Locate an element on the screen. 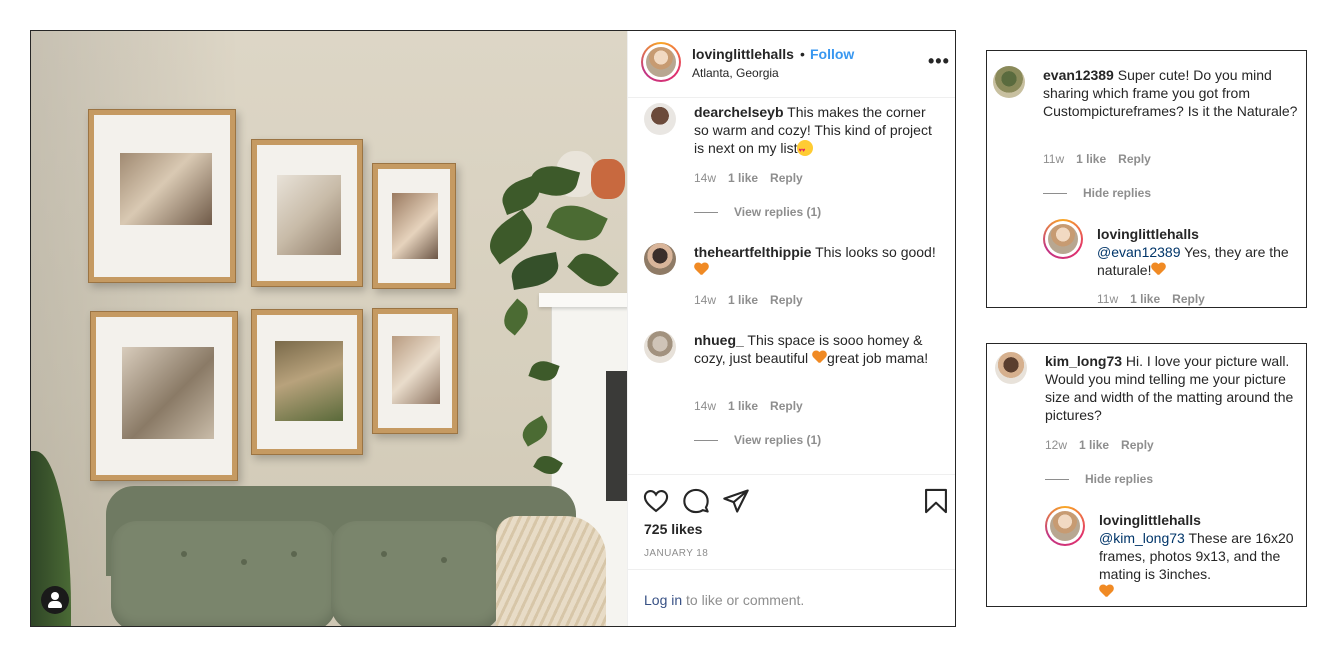 The image size is (1342, 658). bookmark-icon is located at coordinates (936, 501).